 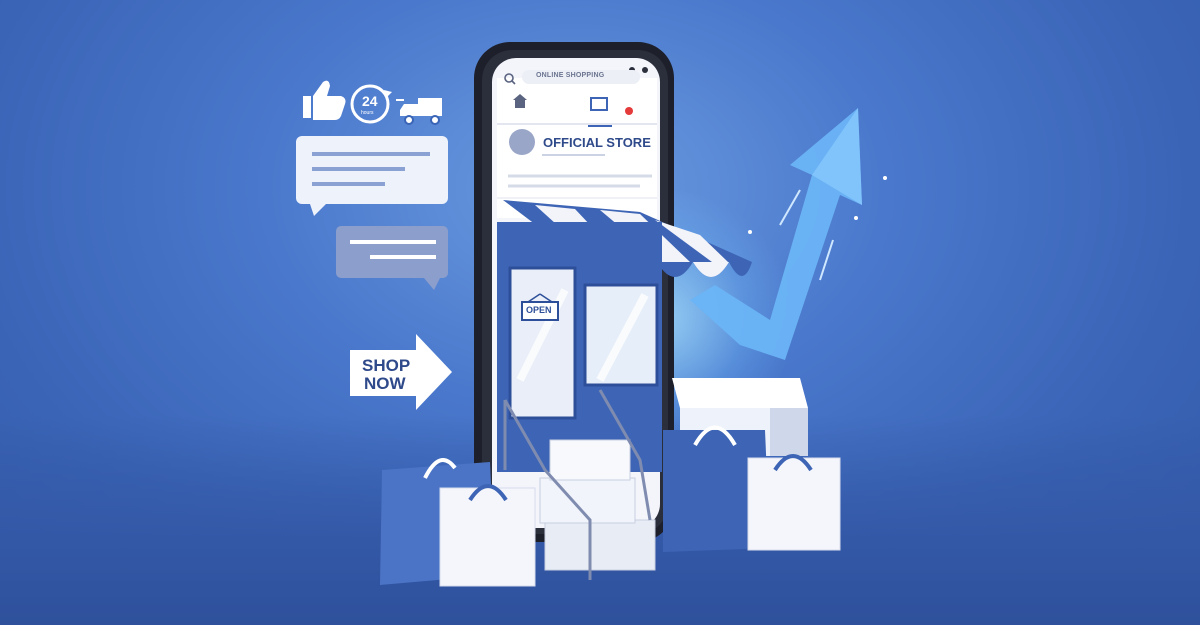 I want to click on growth-arrow, so click(x=788, y=234).